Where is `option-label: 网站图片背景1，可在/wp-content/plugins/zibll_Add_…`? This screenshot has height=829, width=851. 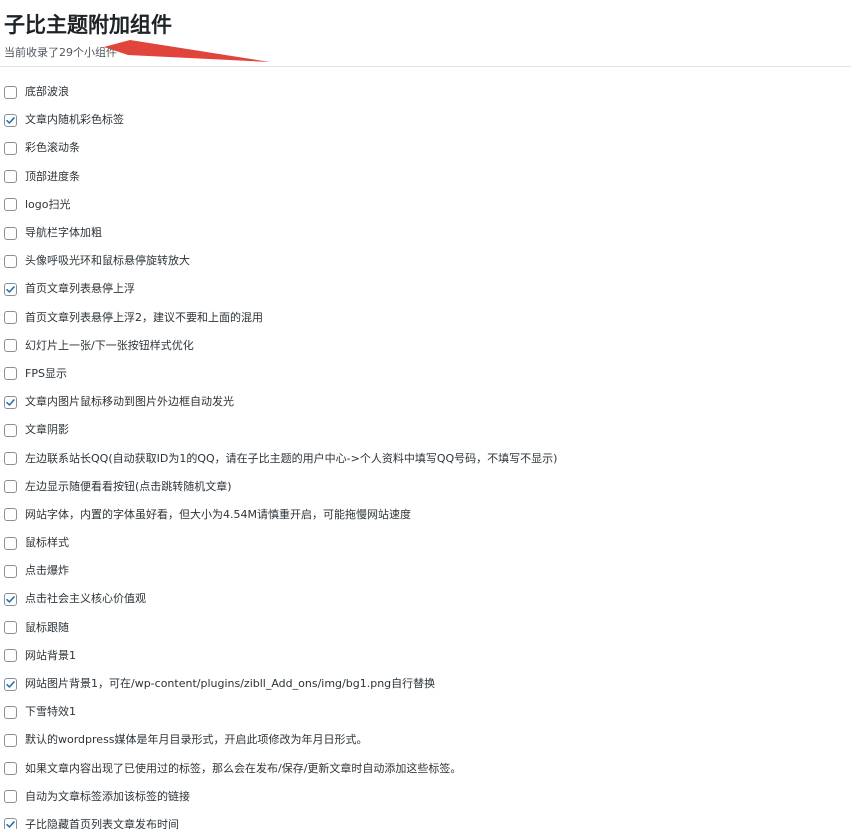 option-label: 网站图片背景1，可在/wp-content/plugins/zibll_Add_… is located at coordinates (230, 684).